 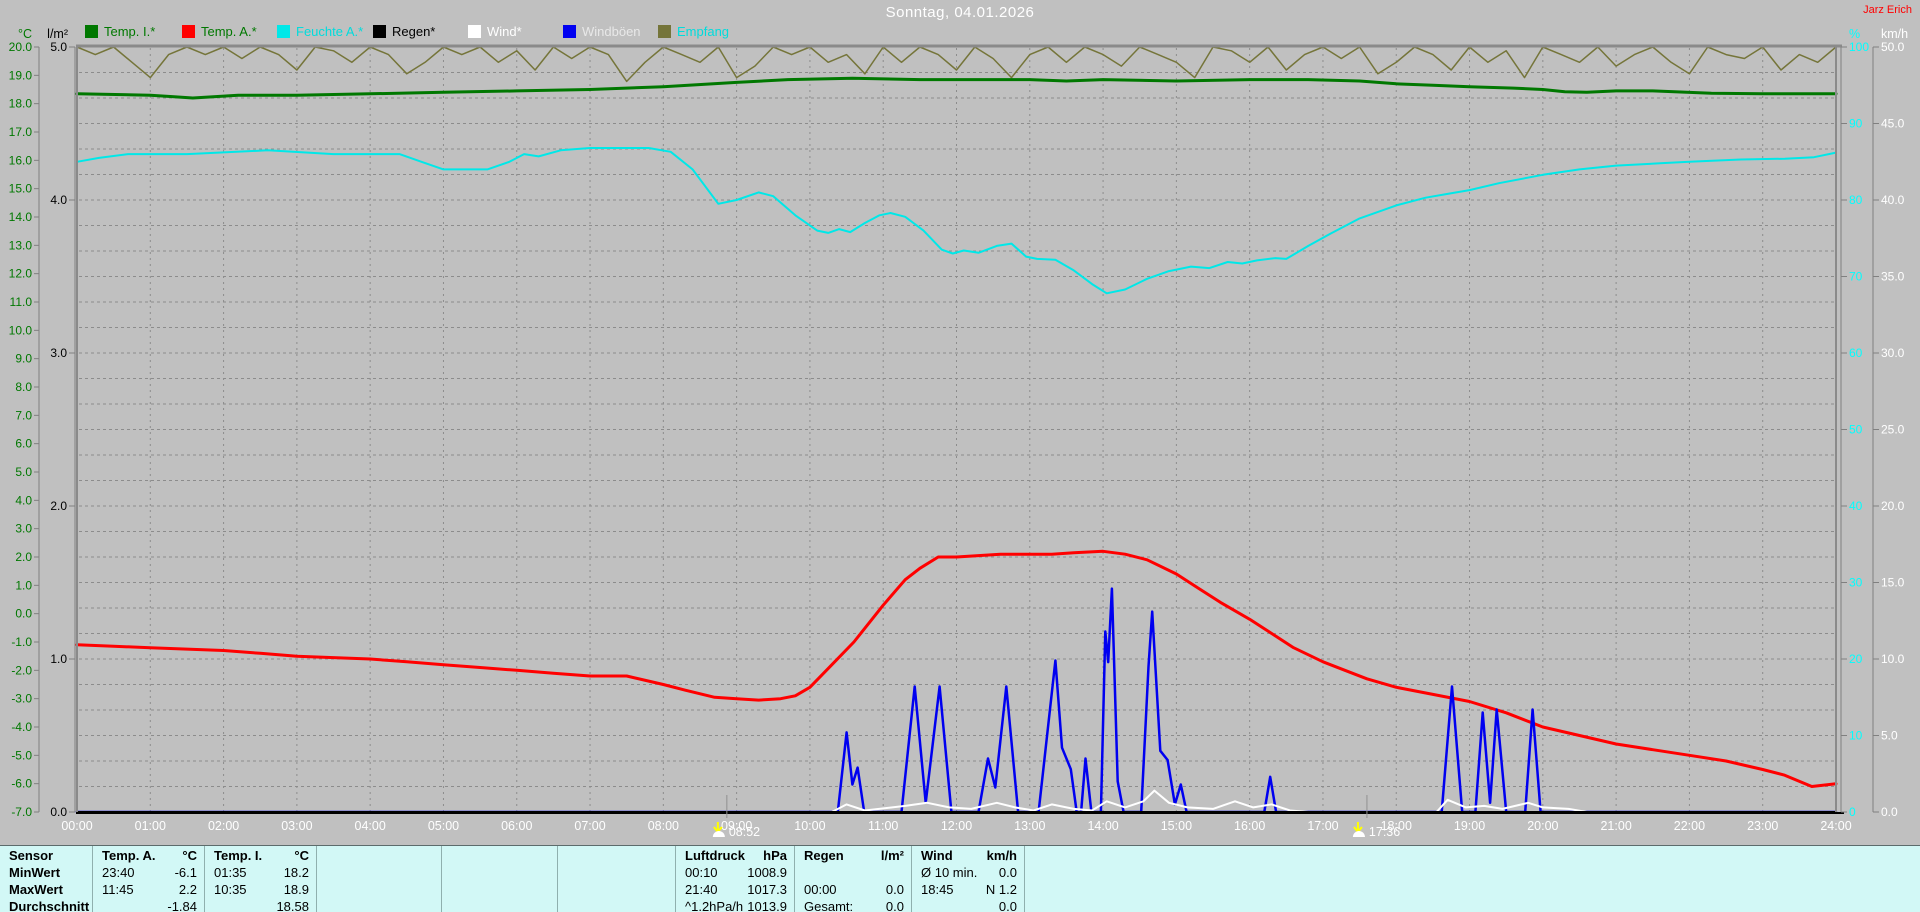 What do you see at coordinates (589, 826) in the screenshot?
I see `x-axis-tick-label: 07:00` at bounding box center [589, 826].